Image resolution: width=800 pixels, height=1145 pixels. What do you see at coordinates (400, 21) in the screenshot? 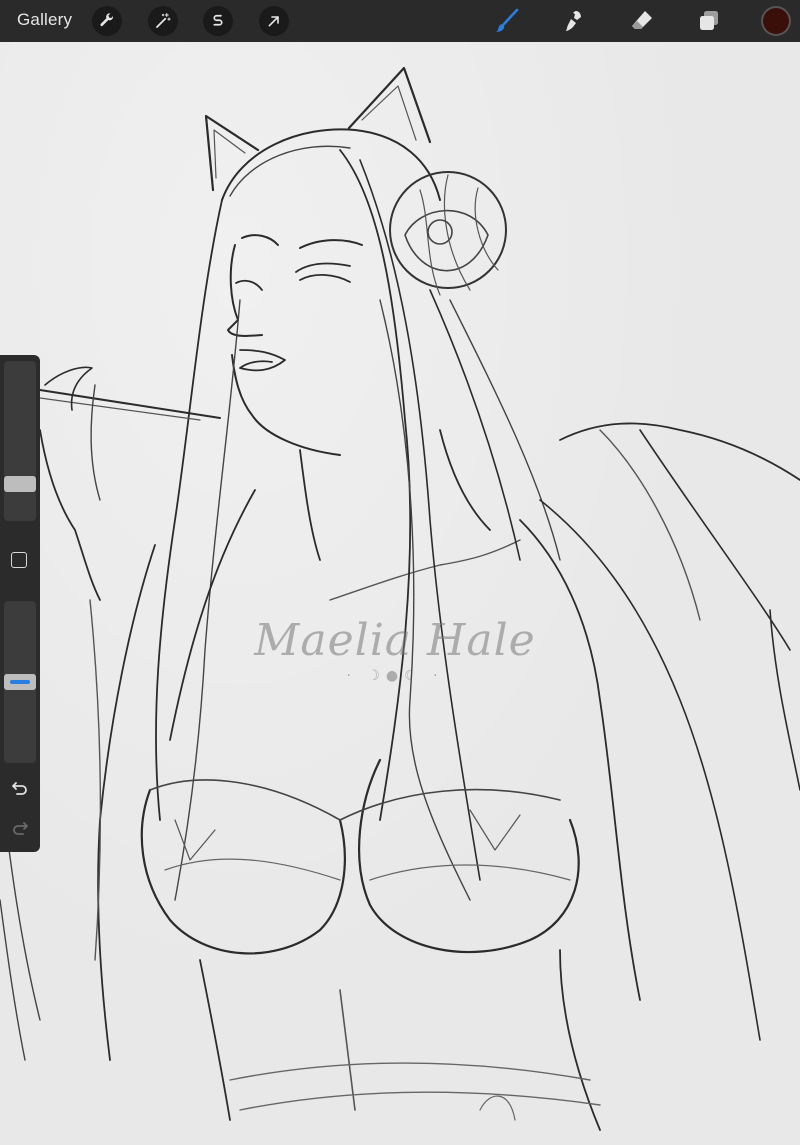
I see `top-toolbar: Gallery` at bounding box center [400, 21].